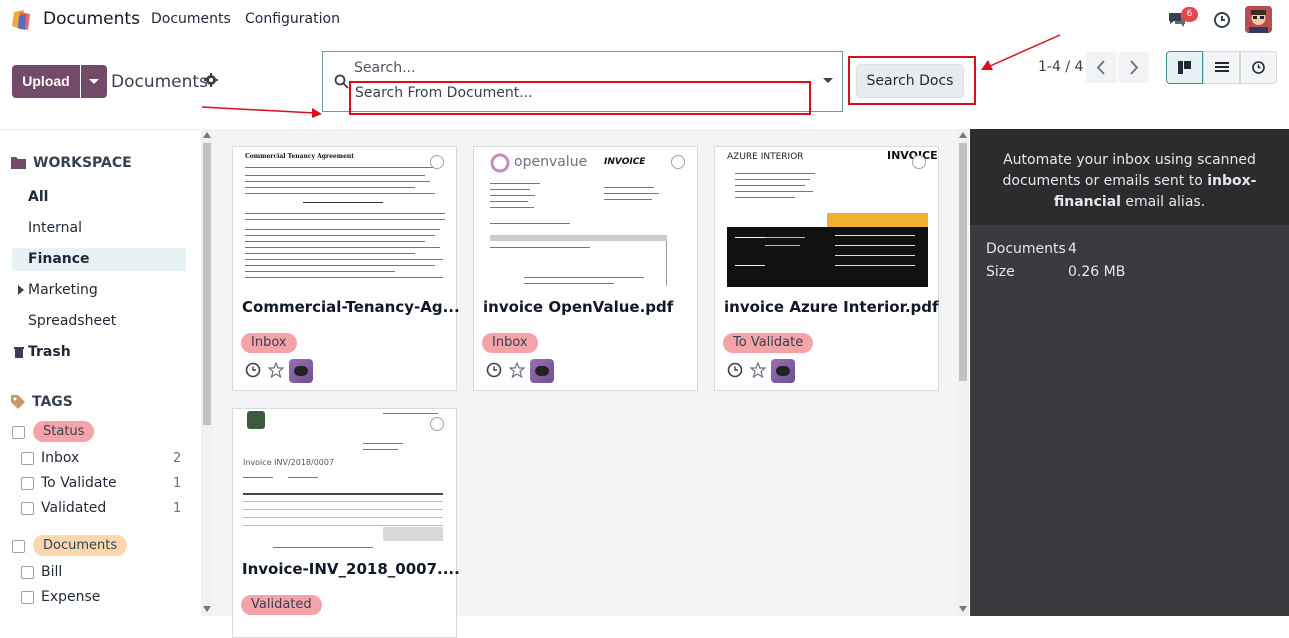 The image size is (1289, 638). I want to click on document-name: invoice Azure Interior.pdf, so click(831, 307).